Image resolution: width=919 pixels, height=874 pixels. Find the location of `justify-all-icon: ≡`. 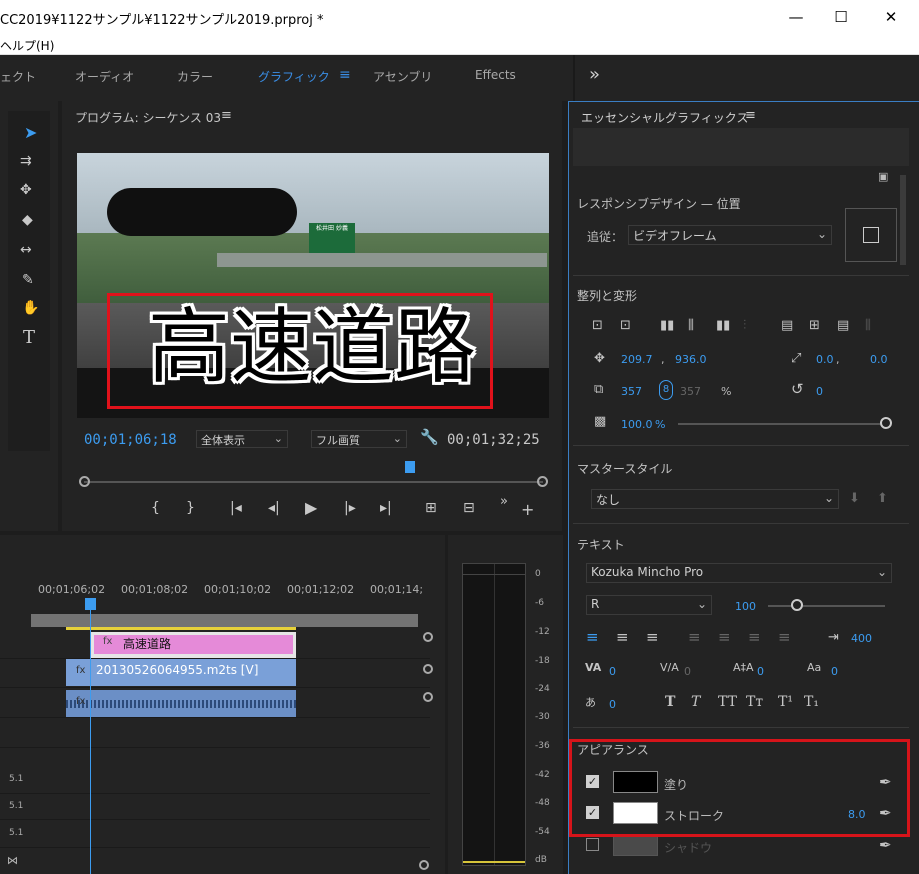

justify-all-icon: ≡ is located at coordinates (784, 637).